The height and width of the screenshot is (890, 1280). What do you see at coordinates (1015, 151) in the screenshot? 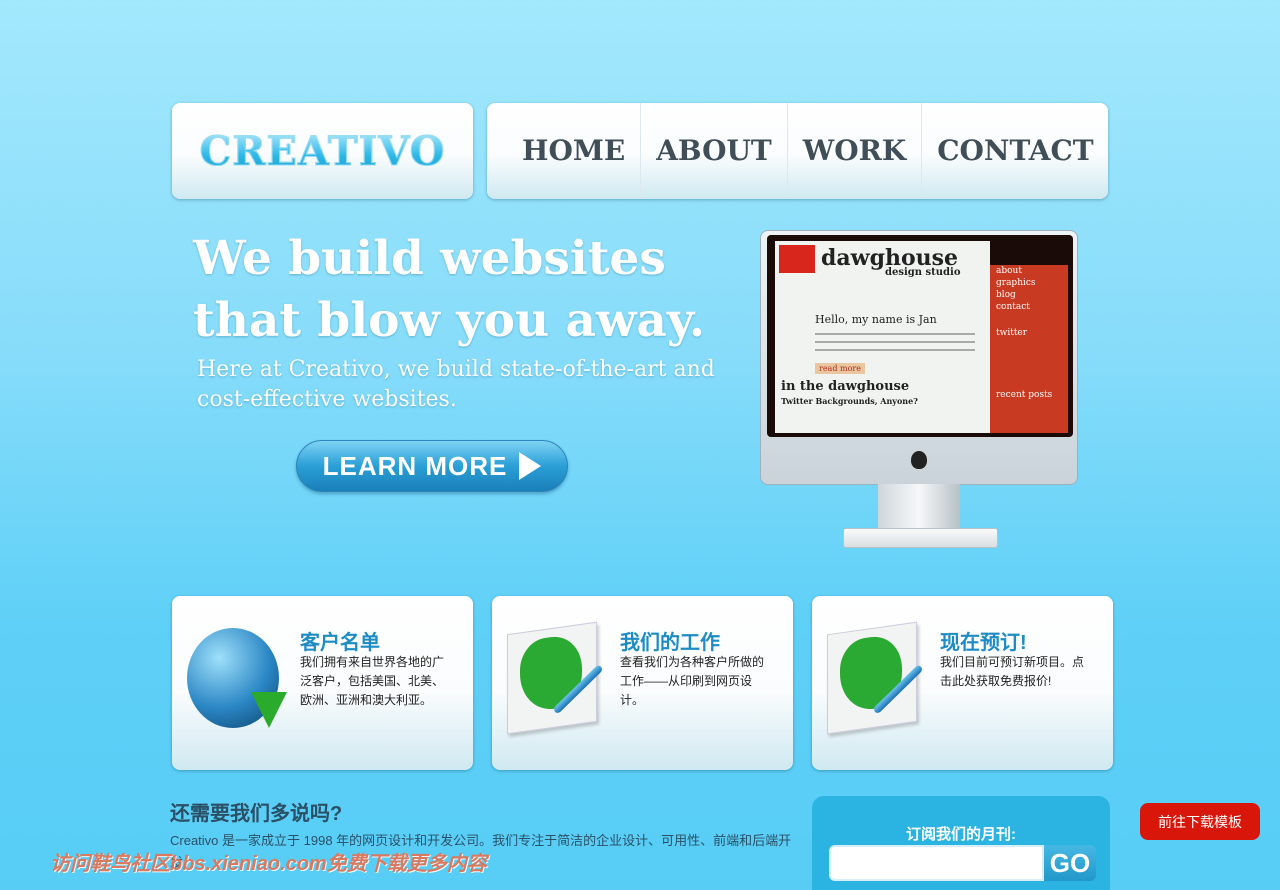
I see `nav-contact: CONTACT` at bounding box center [1015, 151].